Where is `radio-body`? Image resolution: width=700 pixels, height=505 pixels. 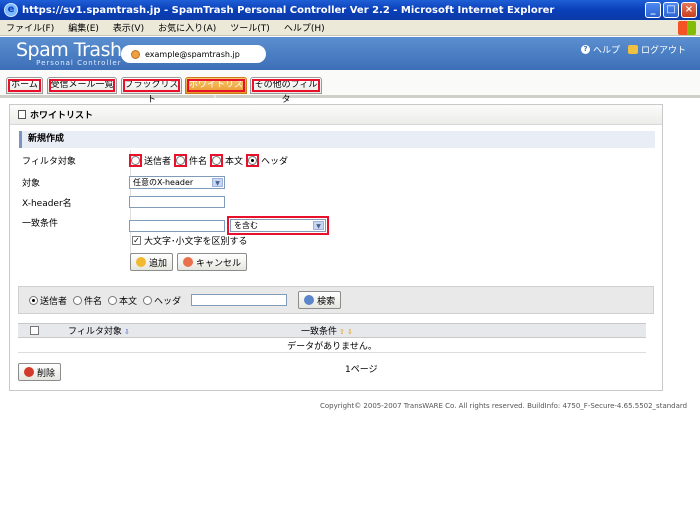
radio-body is located at coordinates (217, 160).